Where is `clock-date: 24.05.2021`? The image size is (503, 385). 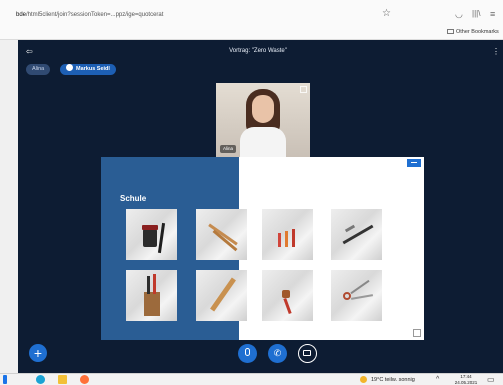
clock-date: 24.05.2021 is located at coordinates (466, 382).